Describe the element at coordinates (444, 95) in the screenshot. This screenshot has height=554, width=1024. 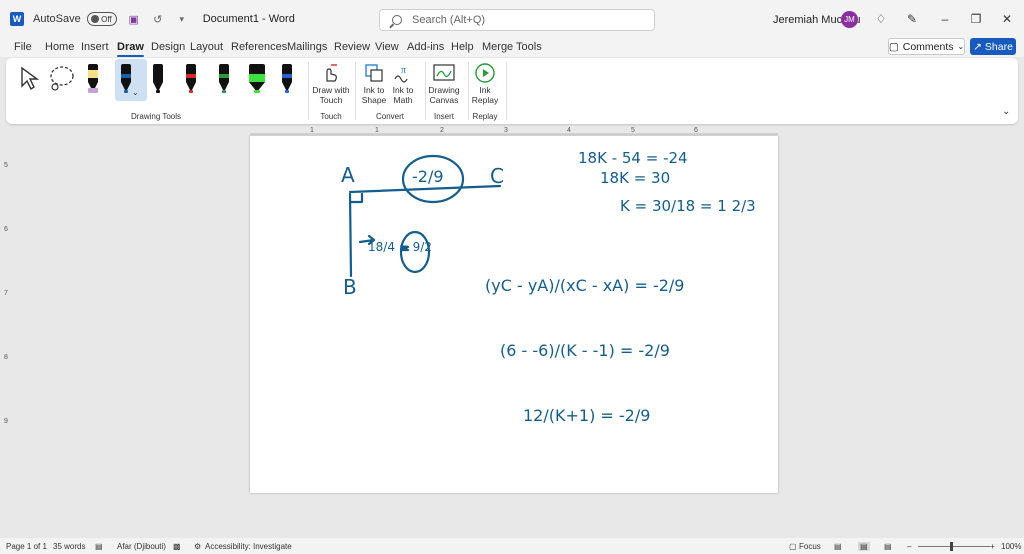
I see `drawing-canvas-label: Drawing Canvas` at that location.